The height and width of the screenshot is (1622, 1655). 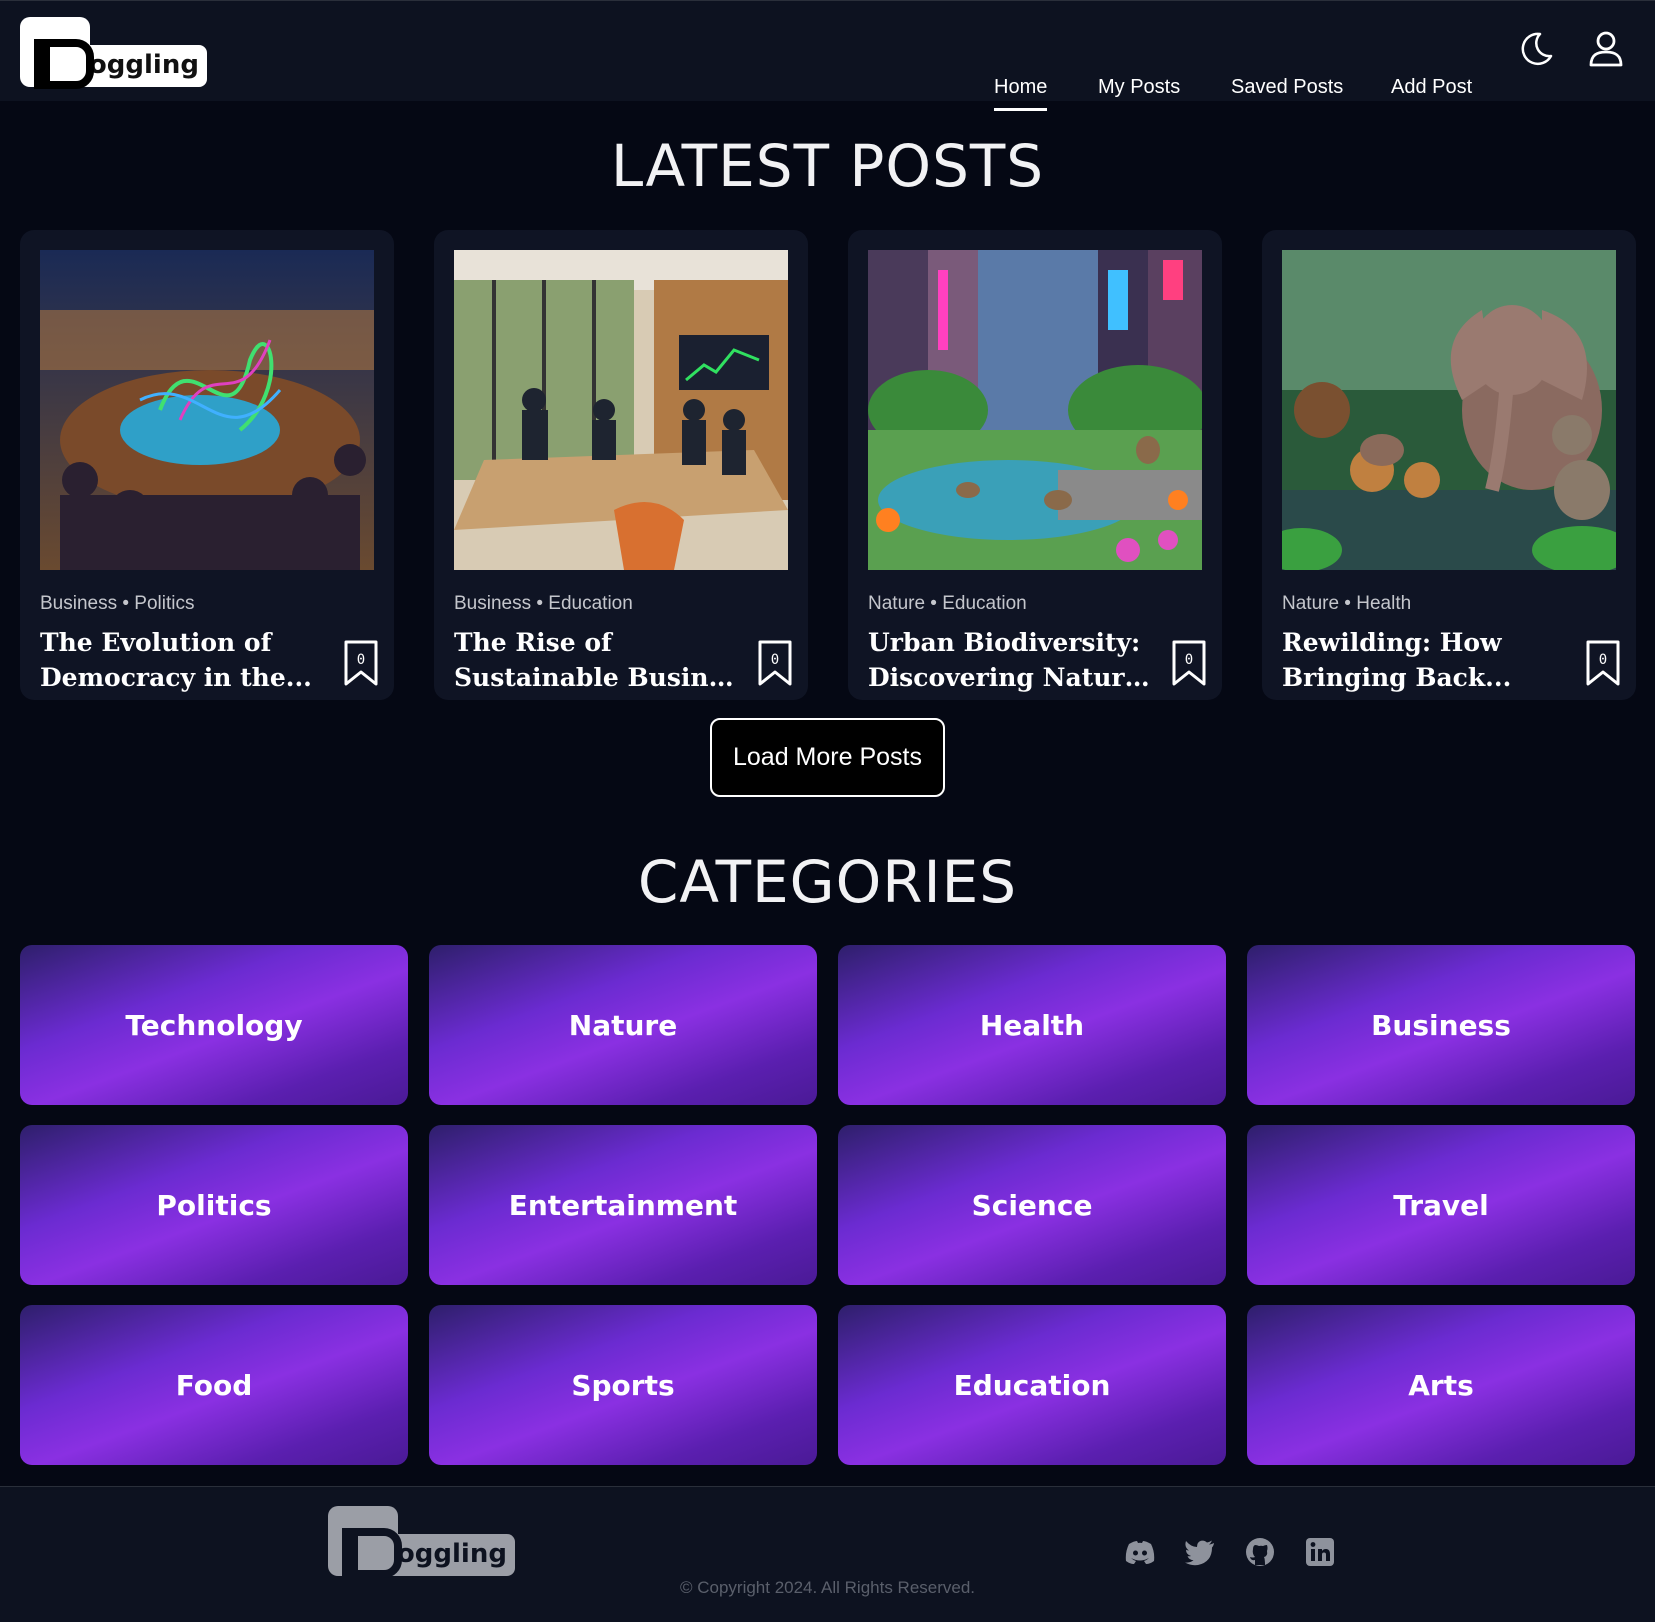 I want to click on category-entertainment: Entertainment, so click(x=623, y=1205).